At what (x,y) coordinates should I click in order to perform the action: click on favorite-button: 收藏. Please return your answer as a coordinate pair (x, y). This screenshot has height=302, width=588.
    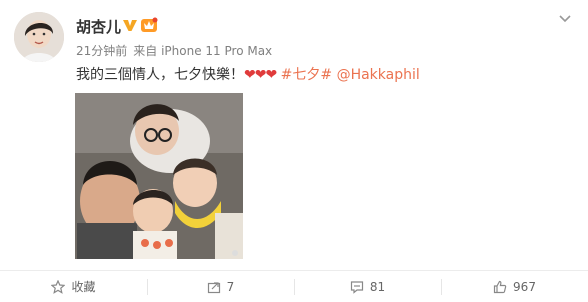
    Looking at the image, I should click on (73, 286).